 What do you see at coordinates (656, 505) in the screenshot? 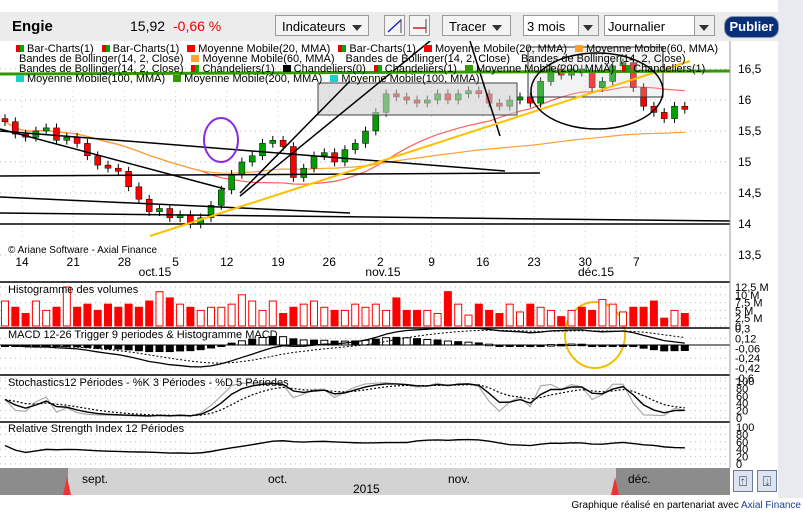
I see `footer-text: Graphique réalisé en partenariat avec` at bounding box center [656, 505].